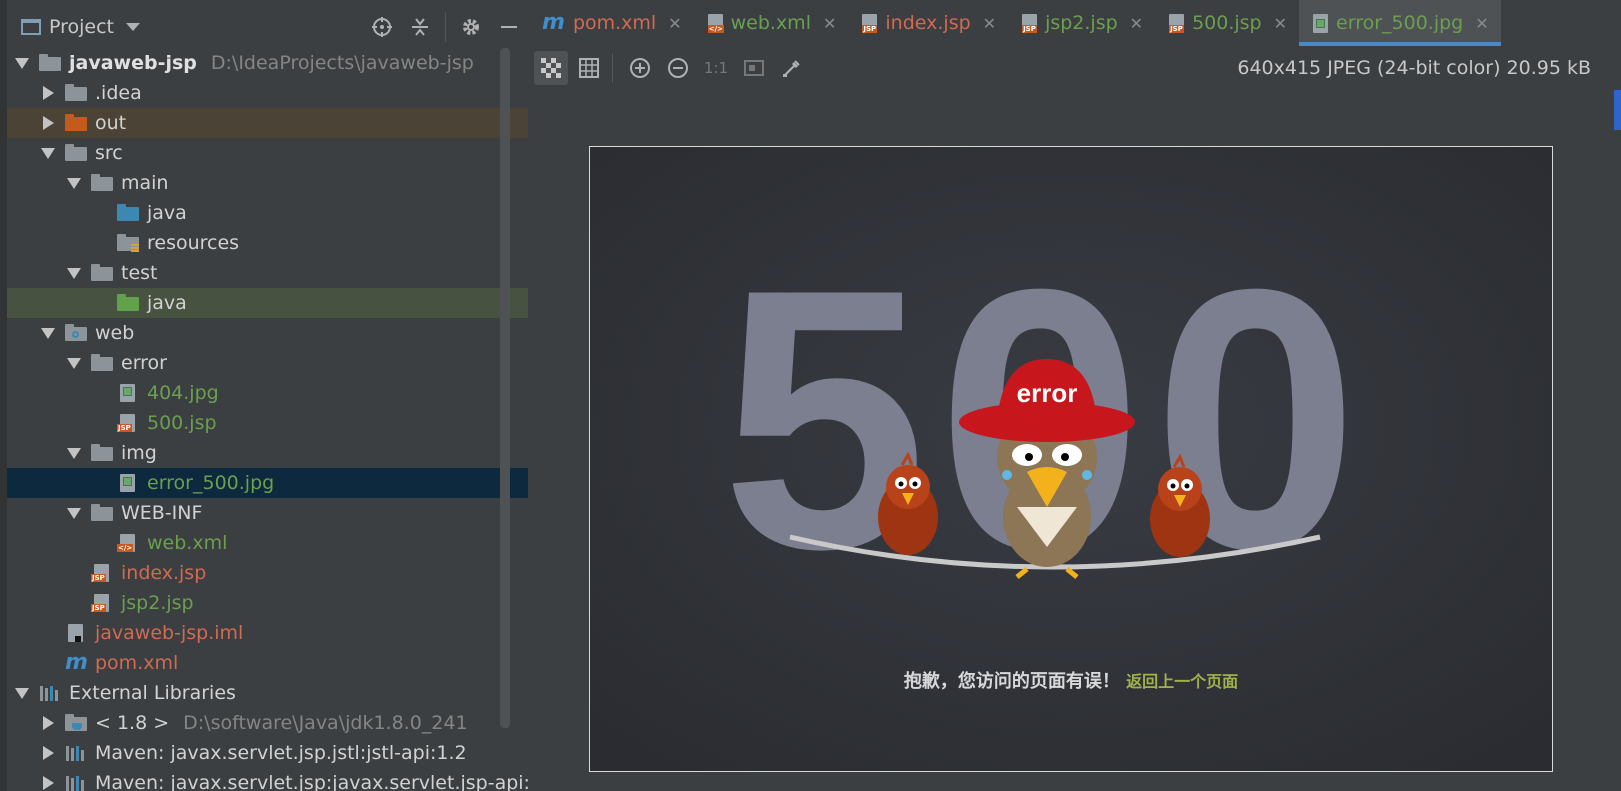 This screenshot has width=1621, height=791. Describe the element at coordinates (267, 603) in the screenshot. I see `tree-item-jsp2-jsp: JSP jsp2.jsp` at that location.